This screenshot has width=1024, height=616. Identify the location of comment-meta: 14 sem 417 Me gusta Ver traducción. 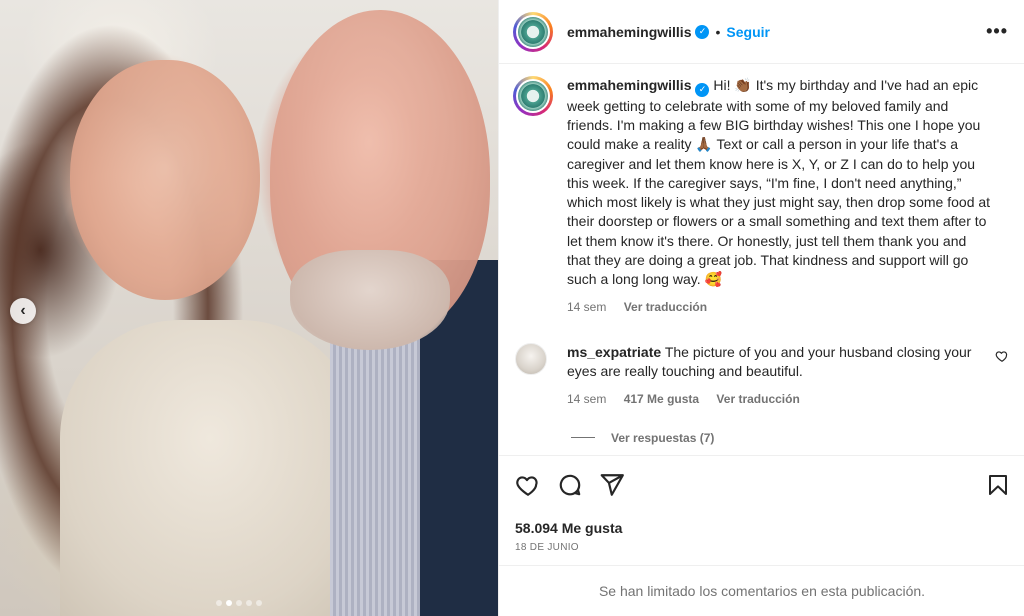
(772, 399).